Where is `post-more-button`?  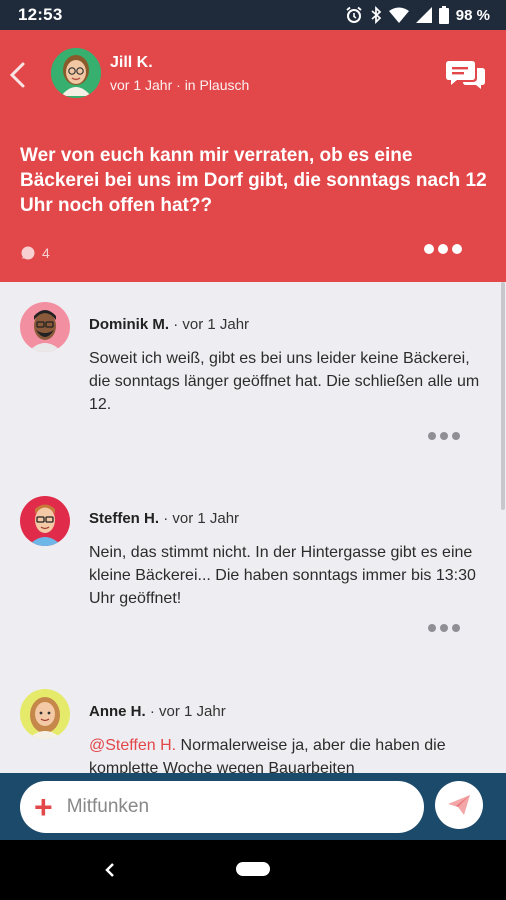
post-more-button is located at coordinates (443, 249).